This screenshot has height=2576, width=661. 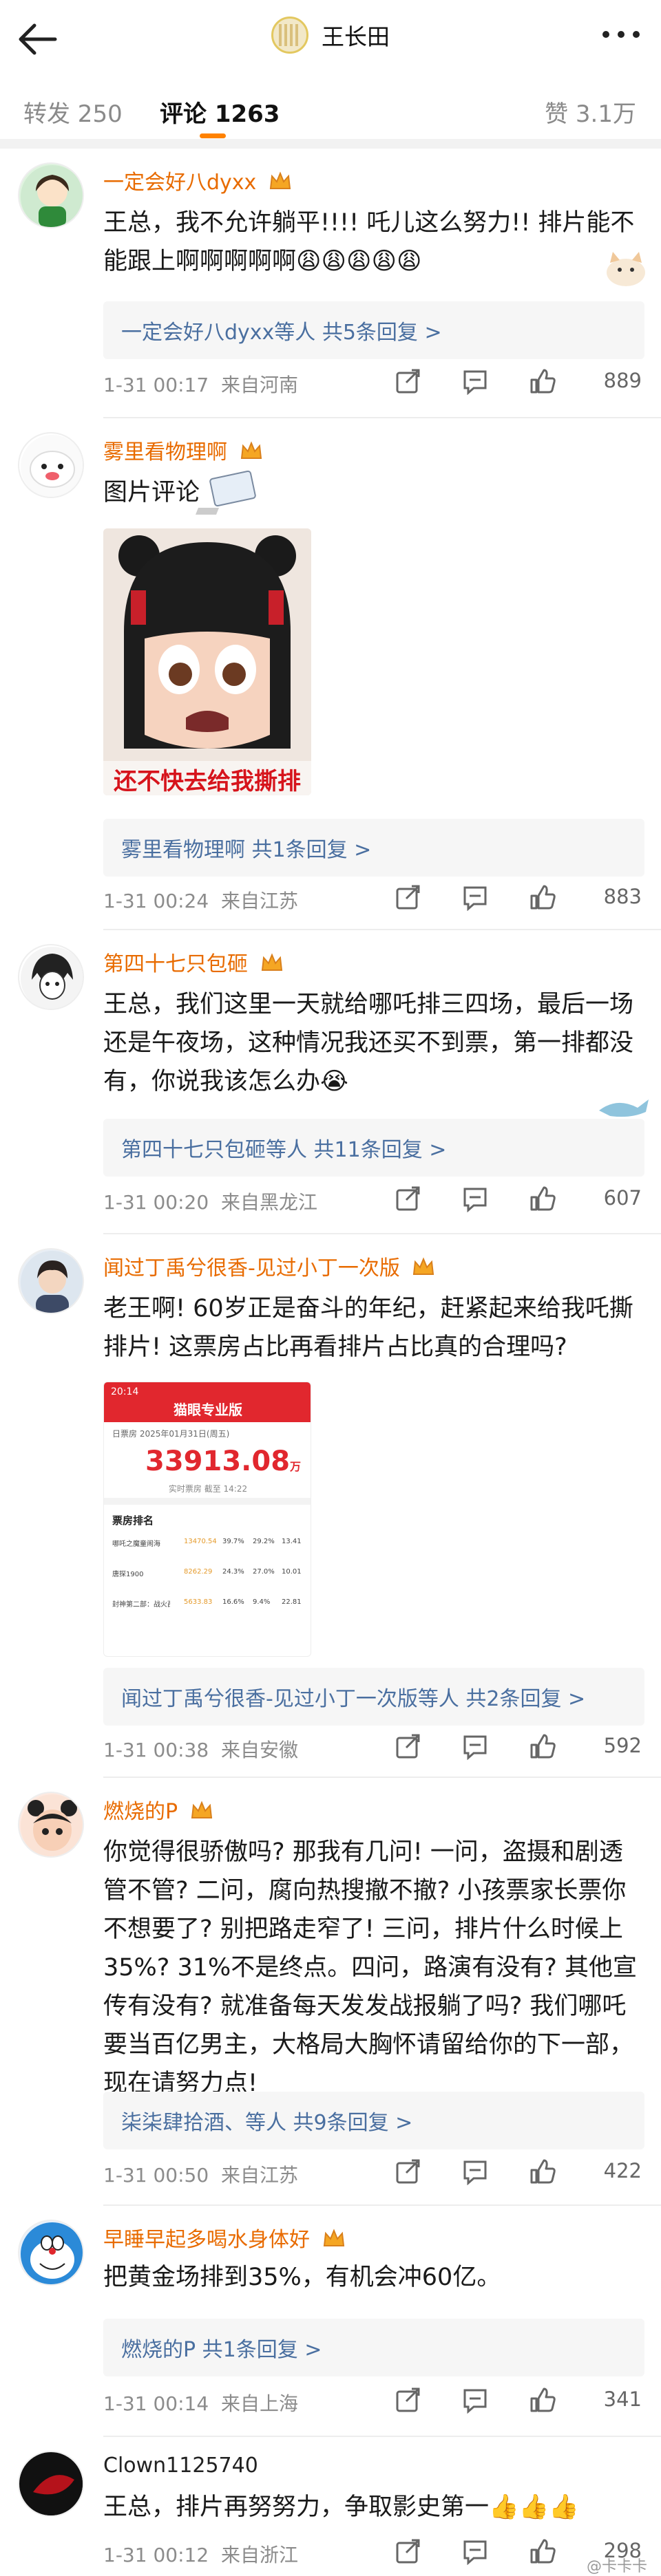 What do you see at coordinates (233, 1541) in the screenshot?
I see `shot-row-b: 39.7%` at bounding box center [233, 1541].